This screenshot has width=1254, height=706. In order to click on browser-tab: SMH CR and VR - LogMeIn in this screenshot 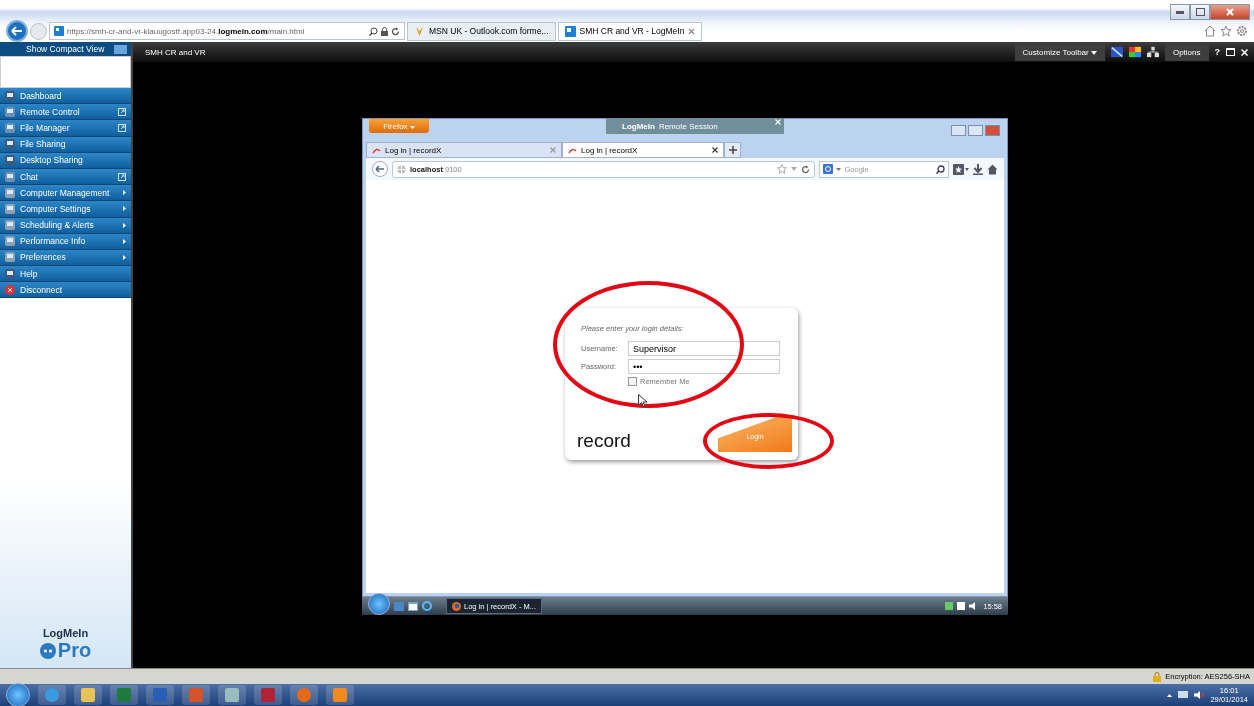, I will do `click(630, 31)`.